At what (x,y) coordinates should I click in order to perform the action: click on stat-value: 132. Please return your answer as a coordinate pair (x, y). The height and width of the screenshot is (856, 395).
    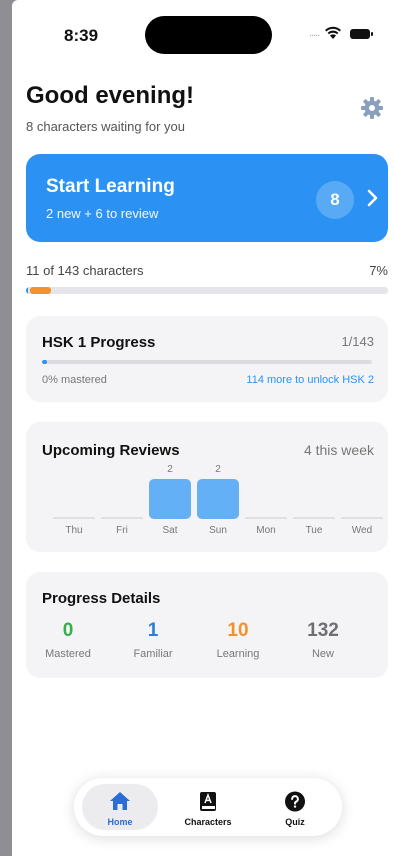
    Looking at the image, I should click on (323, 630).